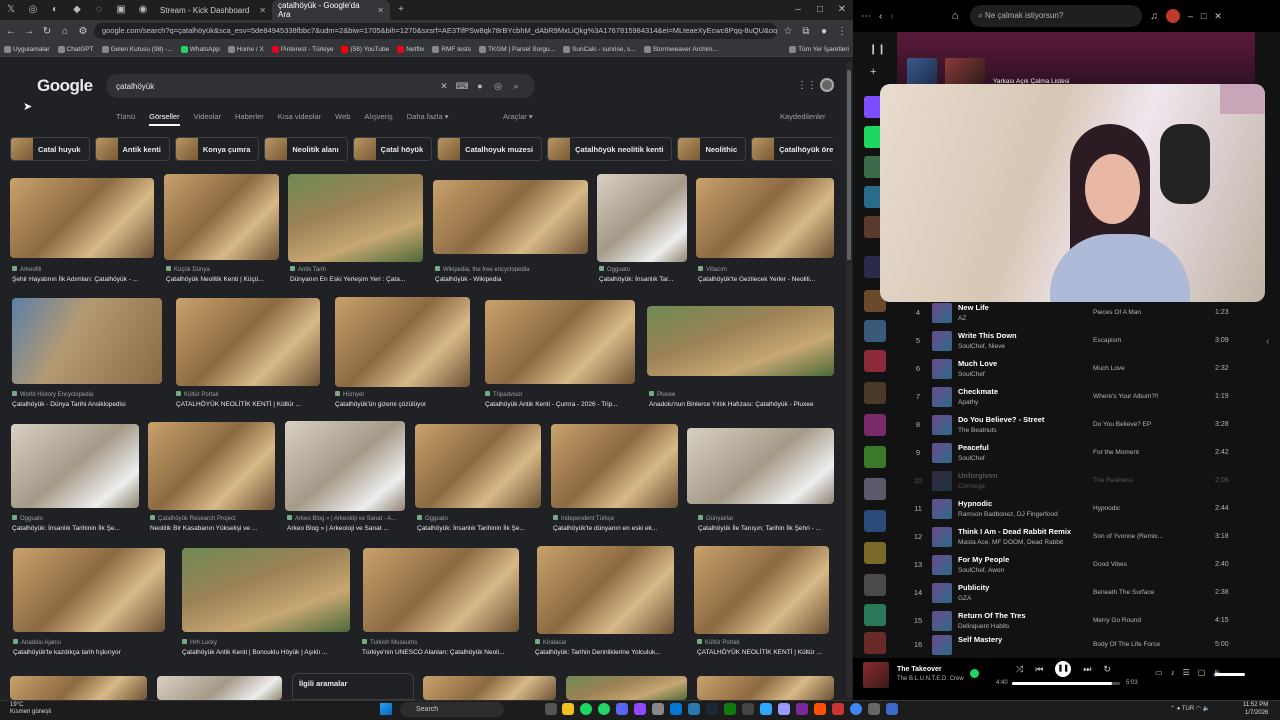  I want to click on track-row: 9 Peaceful SoulChef For the Moment 2:42, so click(1076, 454).